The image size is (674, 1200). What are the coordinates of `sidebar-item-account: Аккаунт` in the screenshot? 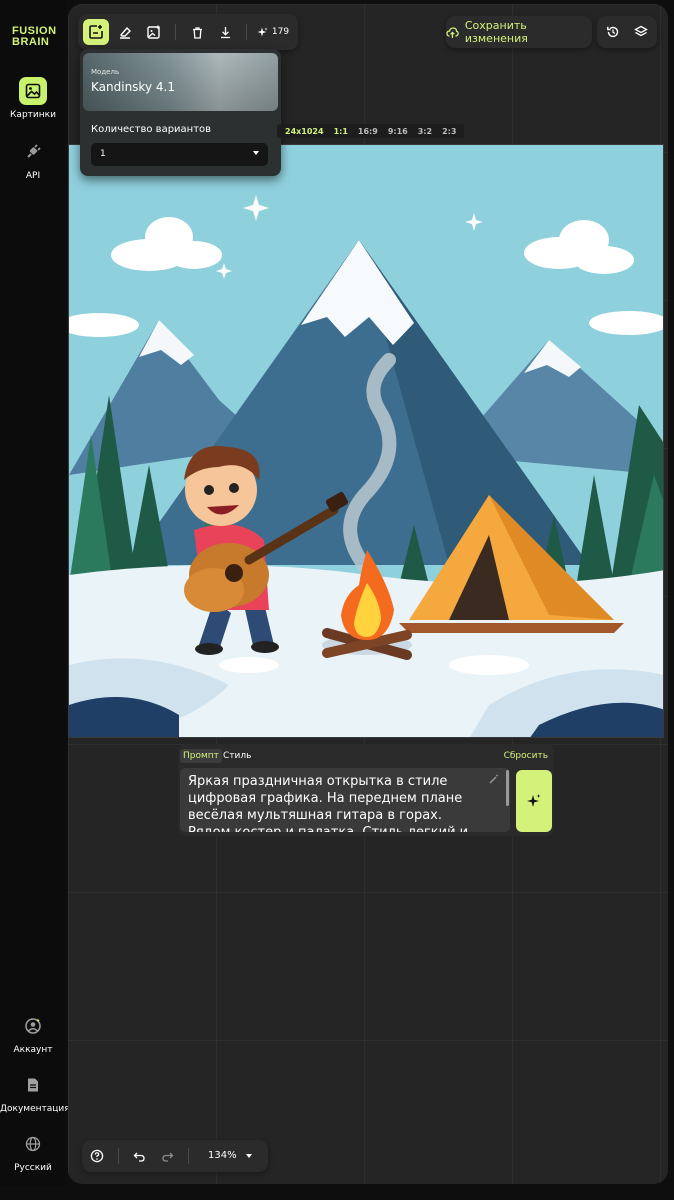 It's located at (33, 1033).